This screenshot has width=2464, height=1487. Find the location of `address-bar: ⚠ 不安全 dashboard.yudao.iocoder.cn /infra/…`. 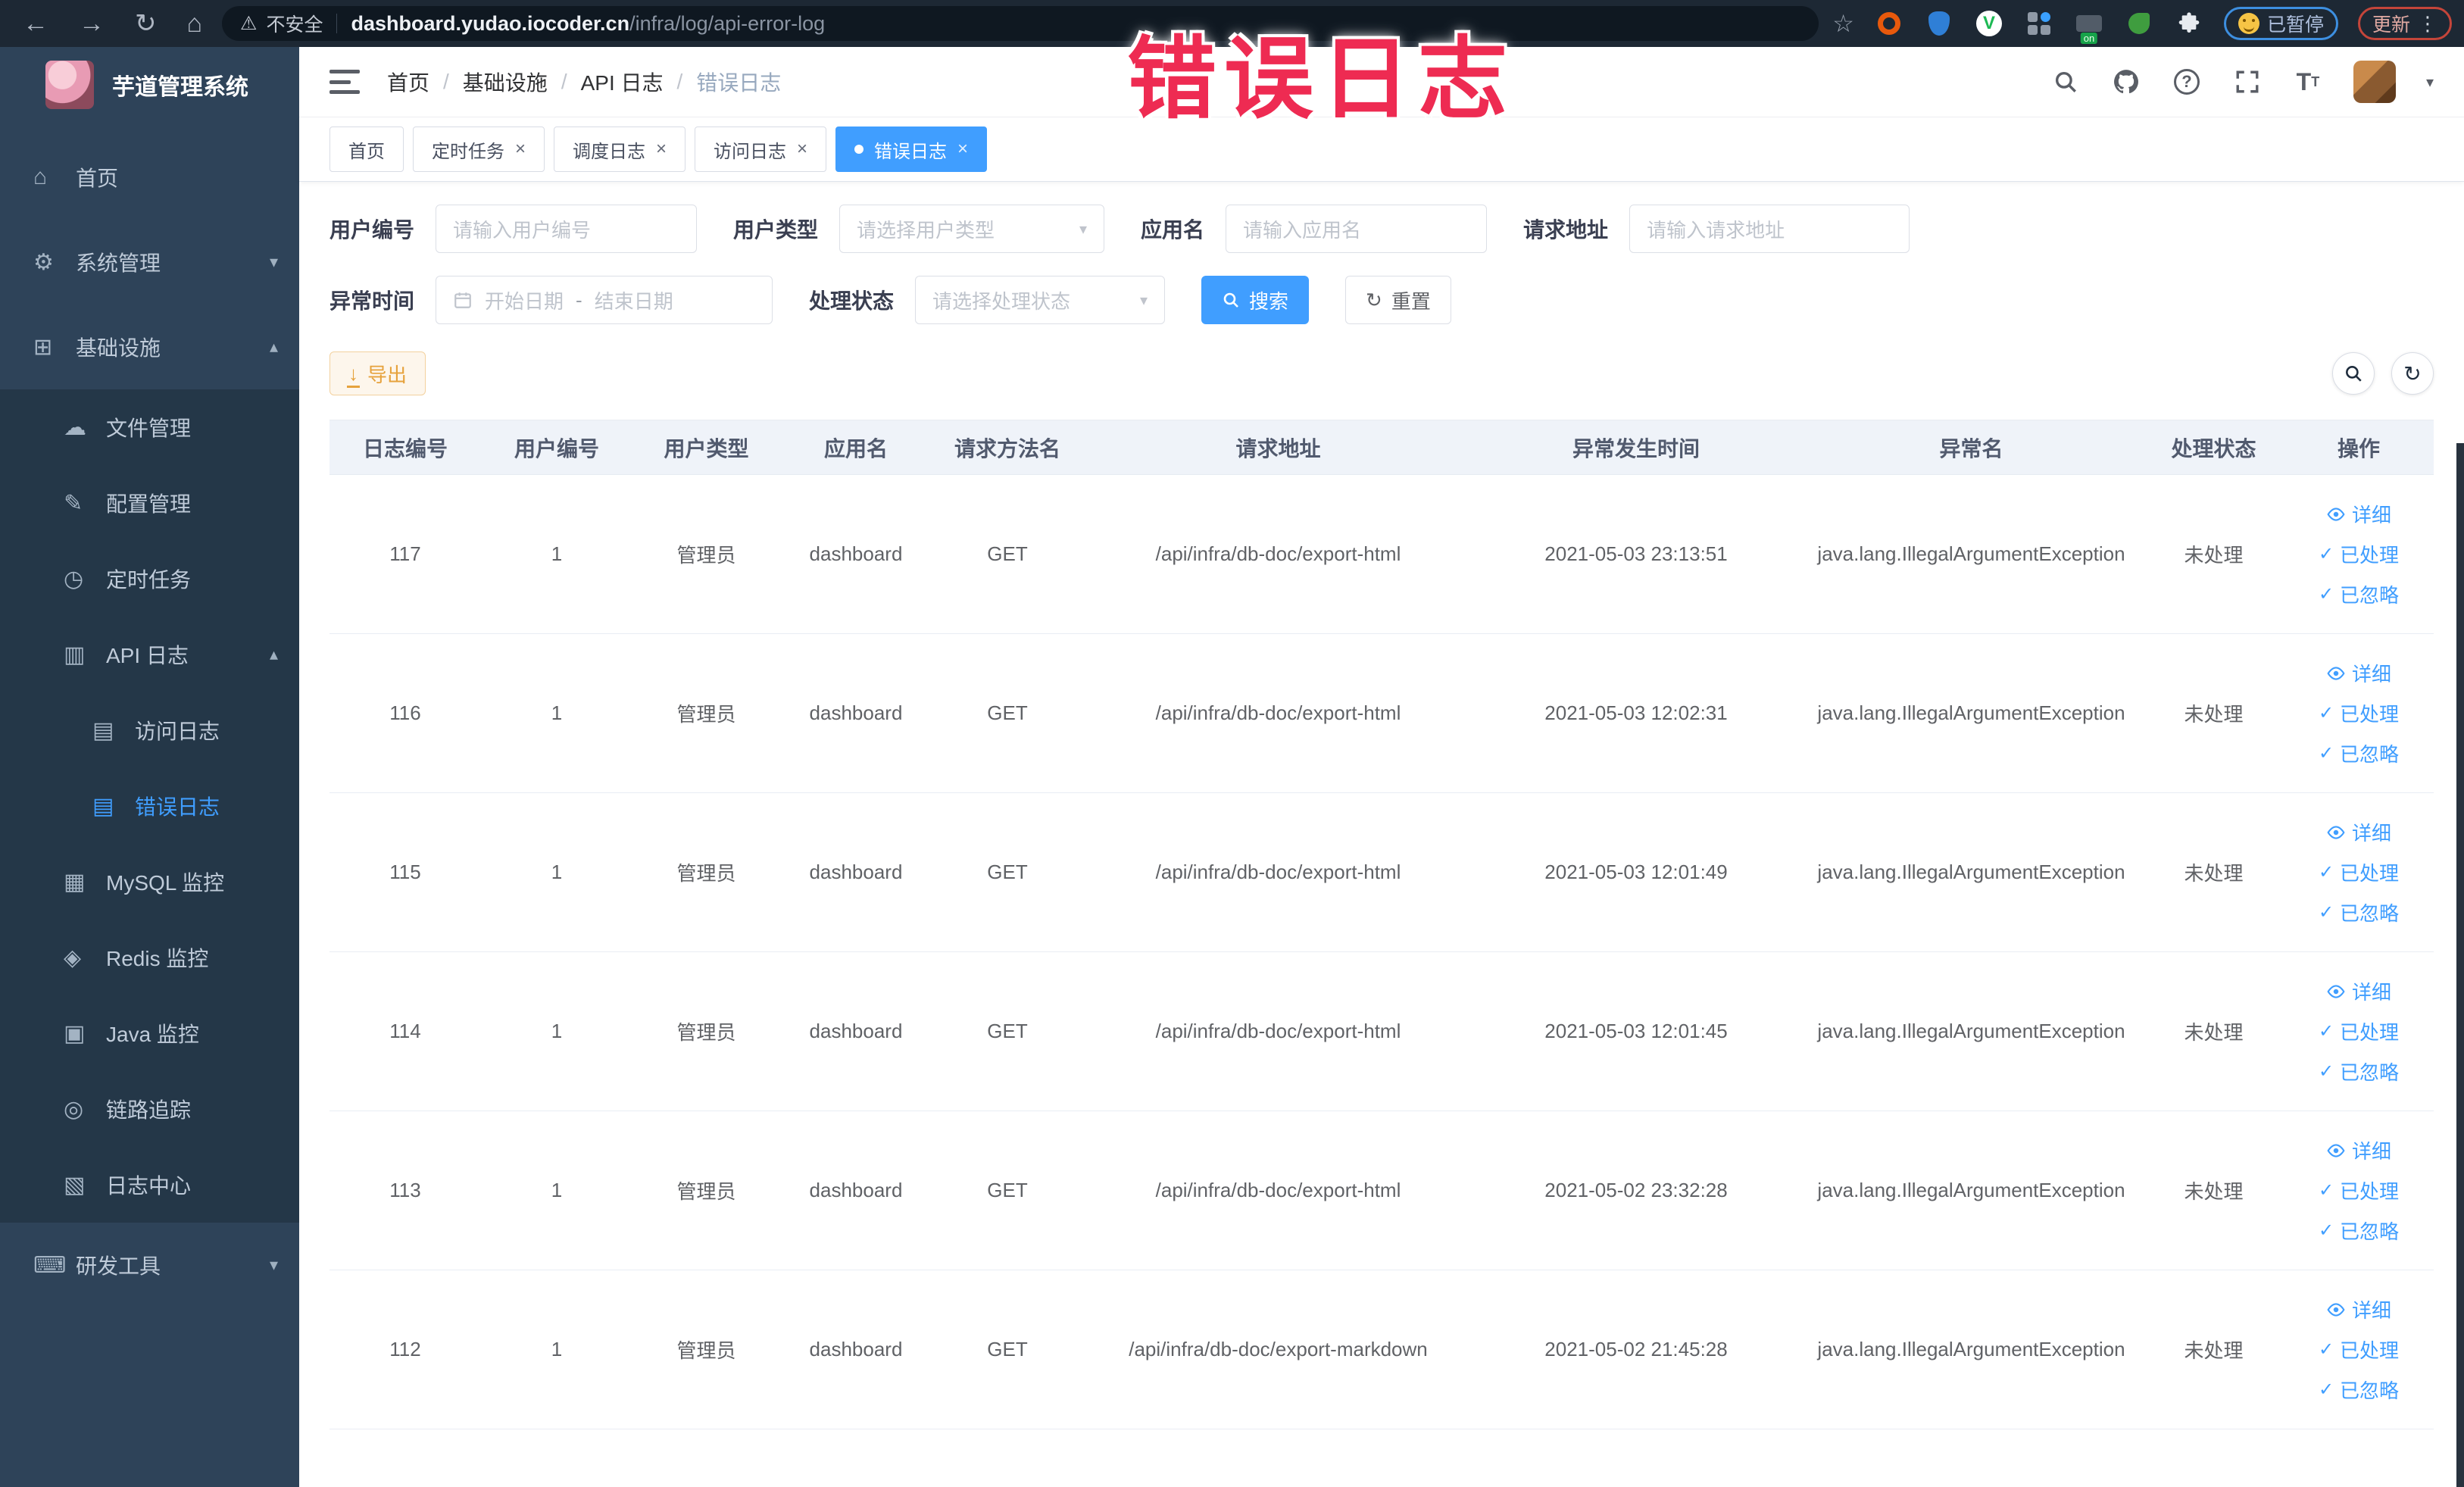

address-bar: ⚠ 不安全 dashboard.yudao.iocoder.cn /infra/… is located at coordinates (1020, 23).